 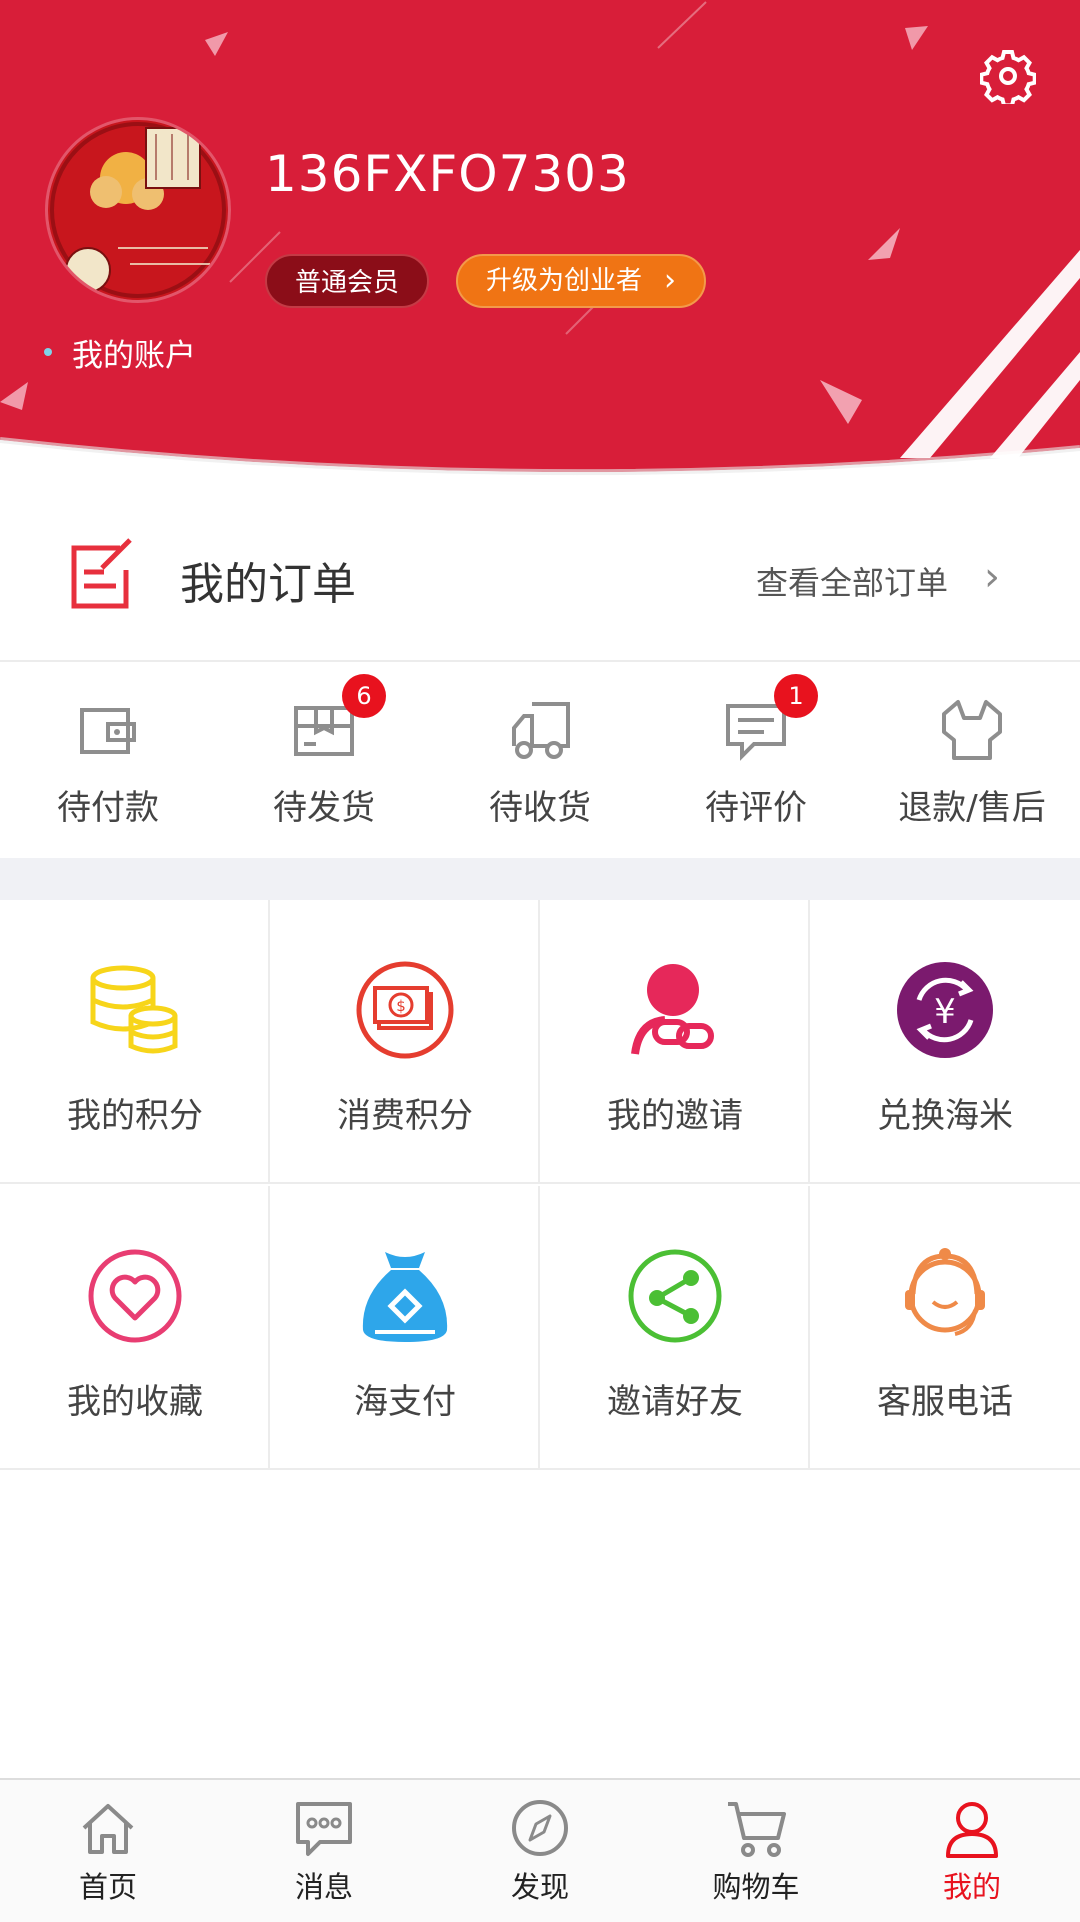 What do you see at coordinates (324, 808) in the screenshot?
I see `status-label: 待发货` at bounding box center [324, 808].